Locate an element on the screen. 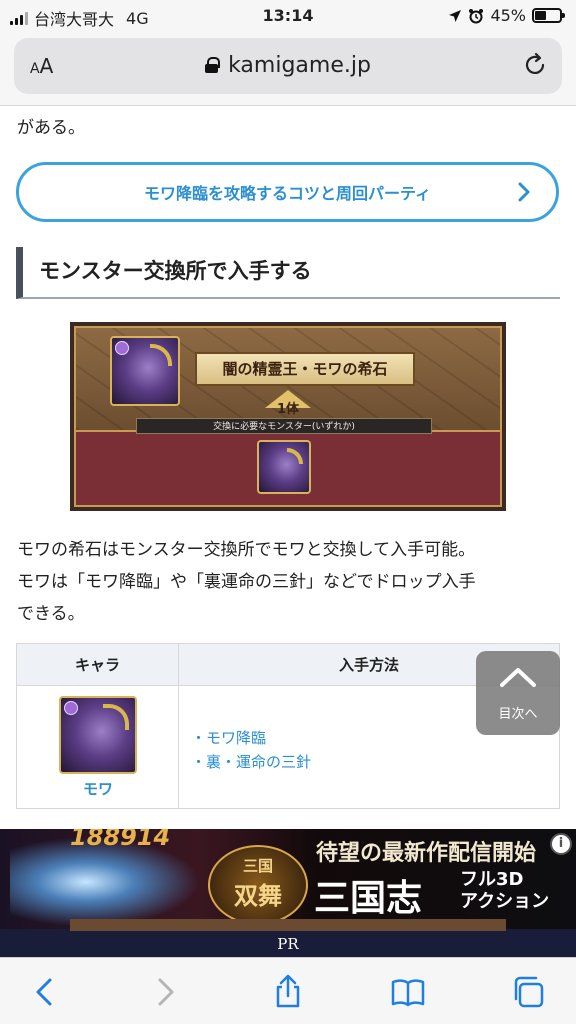 The image size is (576, 1024). method-link-three-needles: ・裏・運命の三針 is located at coordinates (251, 761).